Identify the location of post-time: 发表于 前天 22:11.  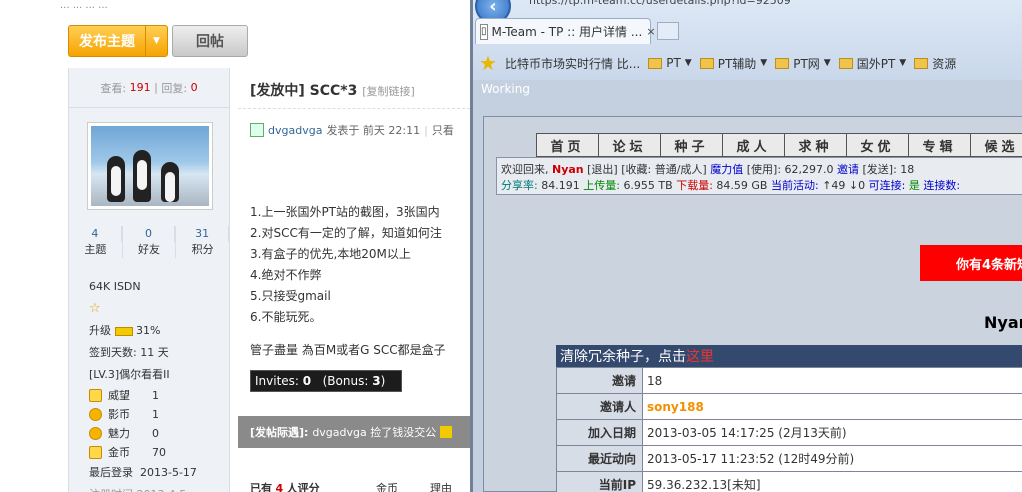
(373, 130).